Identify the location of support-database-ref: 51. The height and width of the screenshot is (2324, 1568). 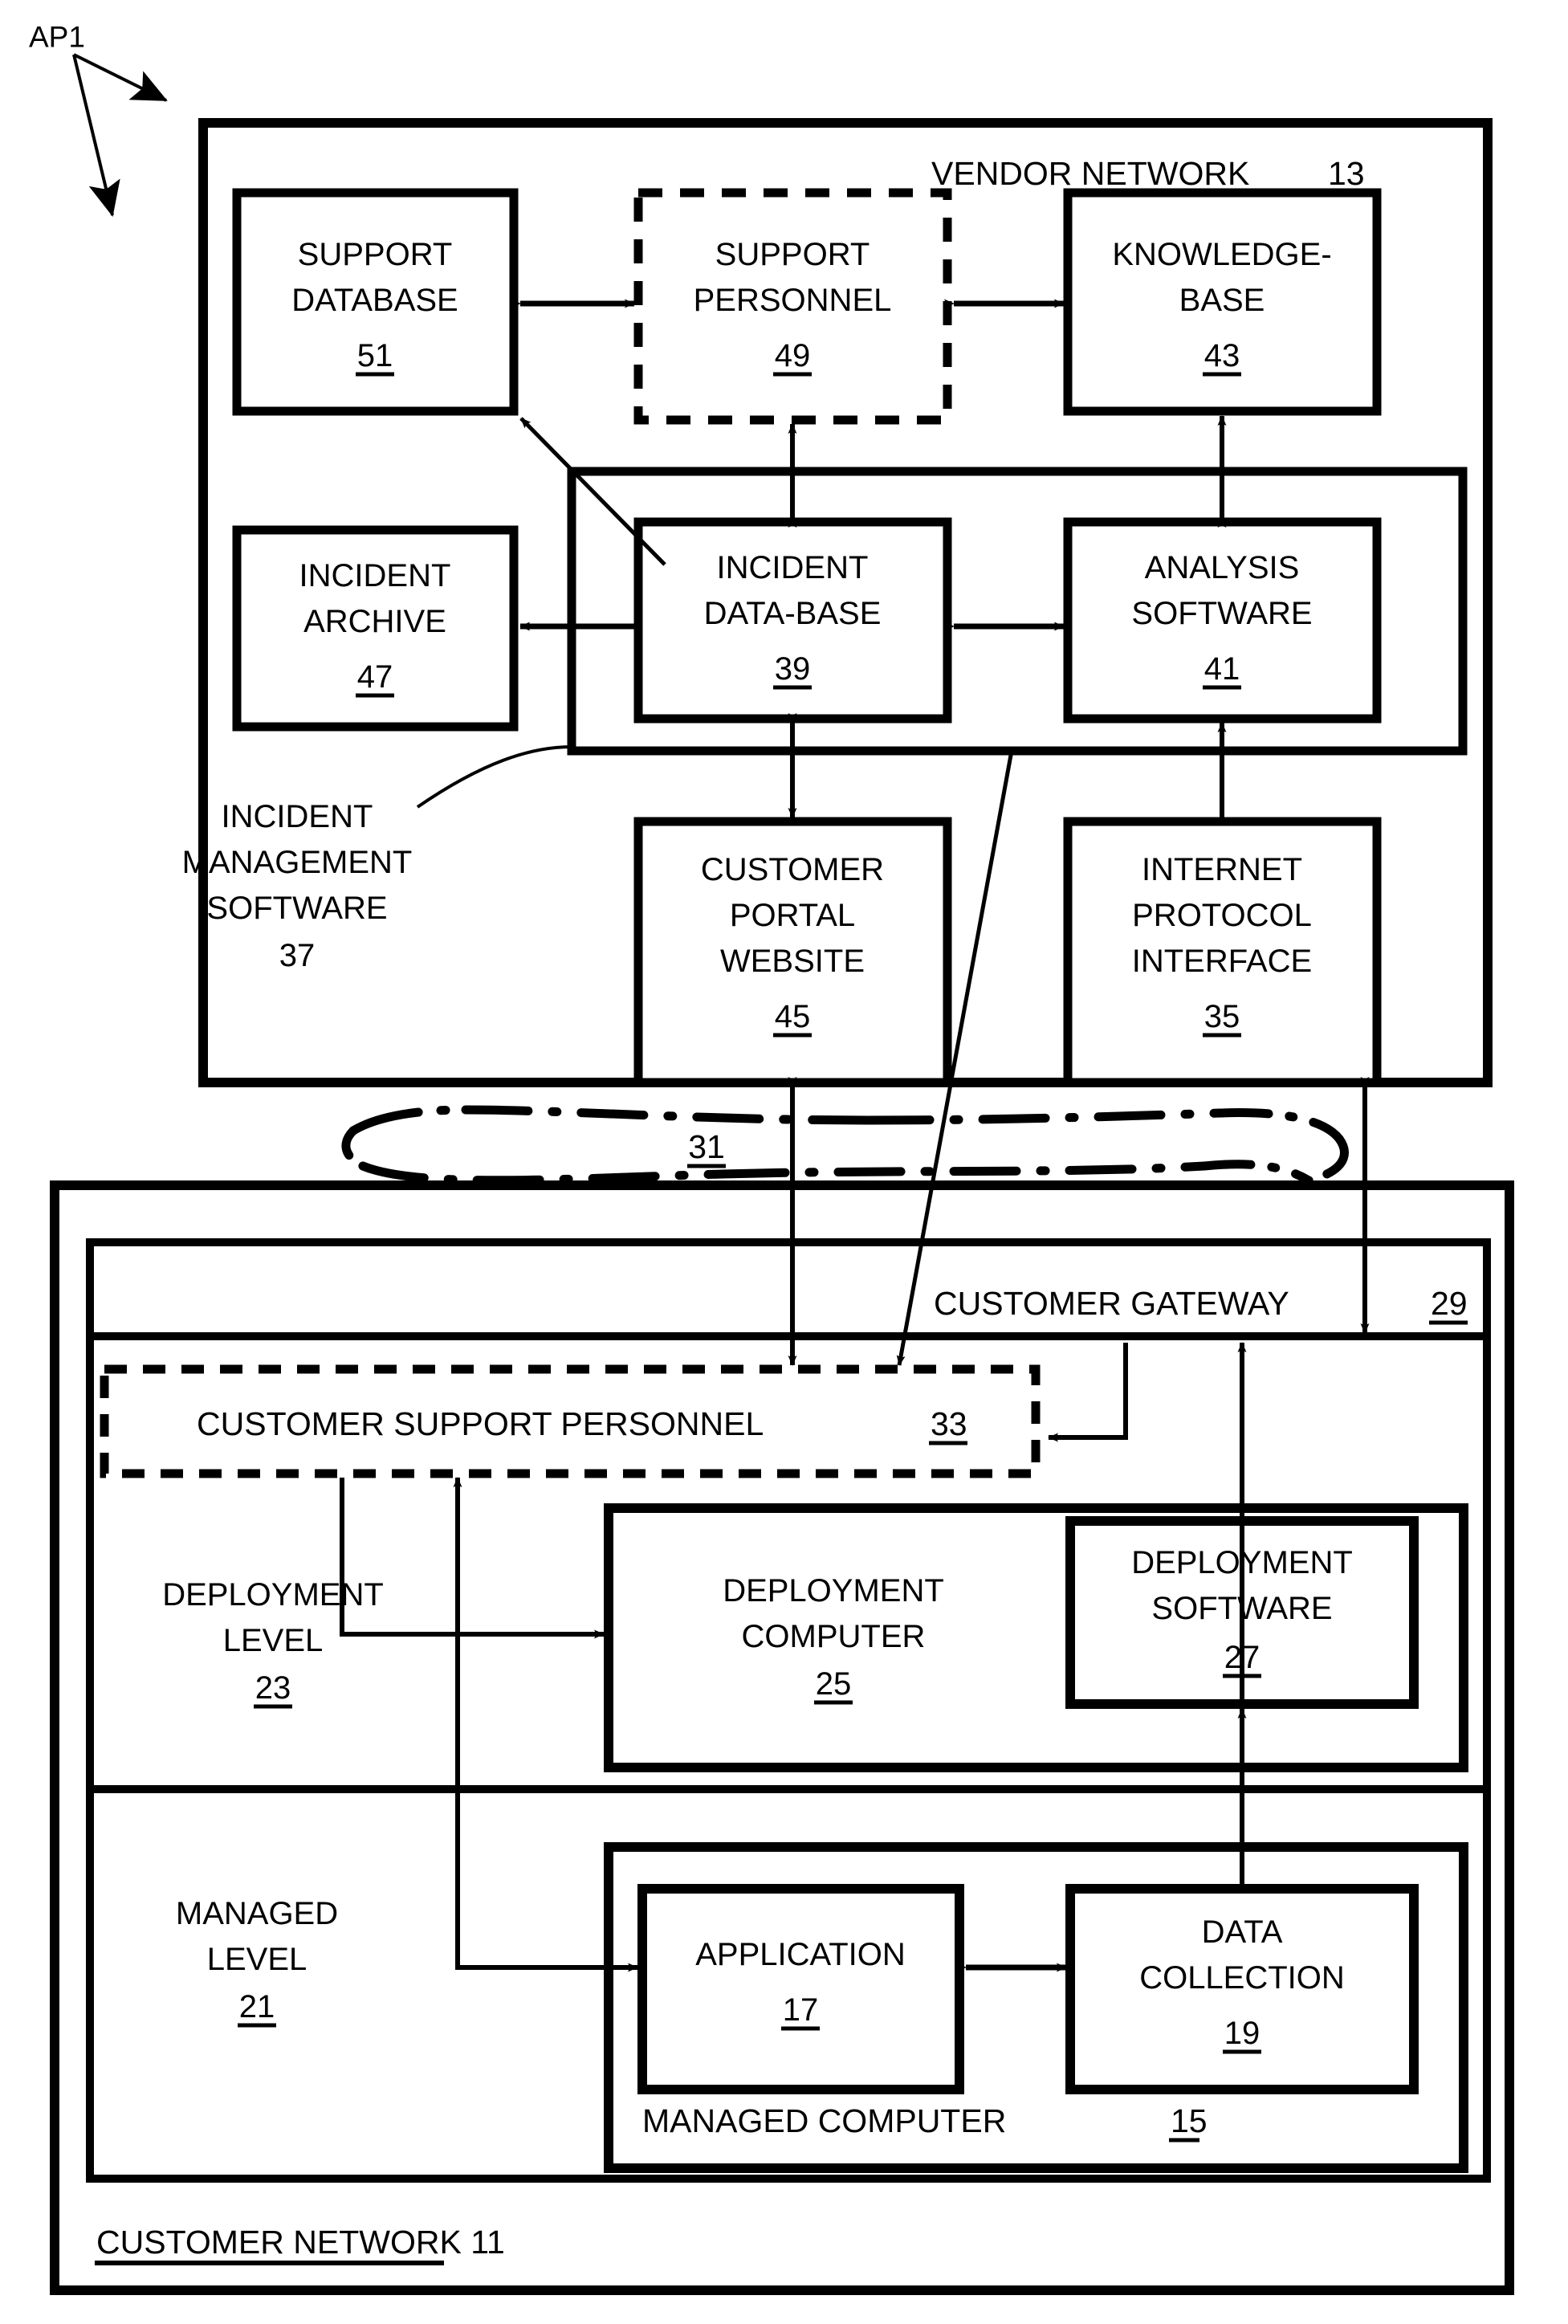
(375, 356).